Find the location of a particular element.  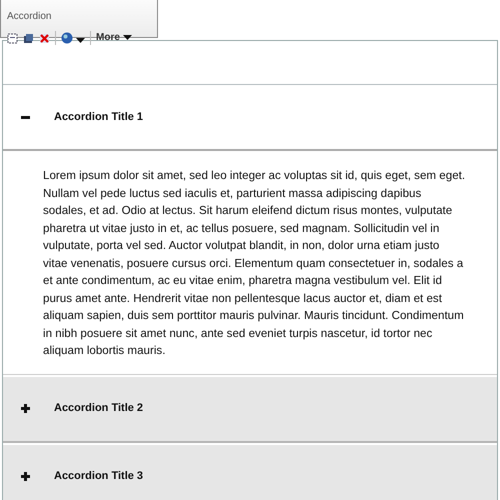

accordion-header: Accordion Title 2 is located at coordinates (250, 409).